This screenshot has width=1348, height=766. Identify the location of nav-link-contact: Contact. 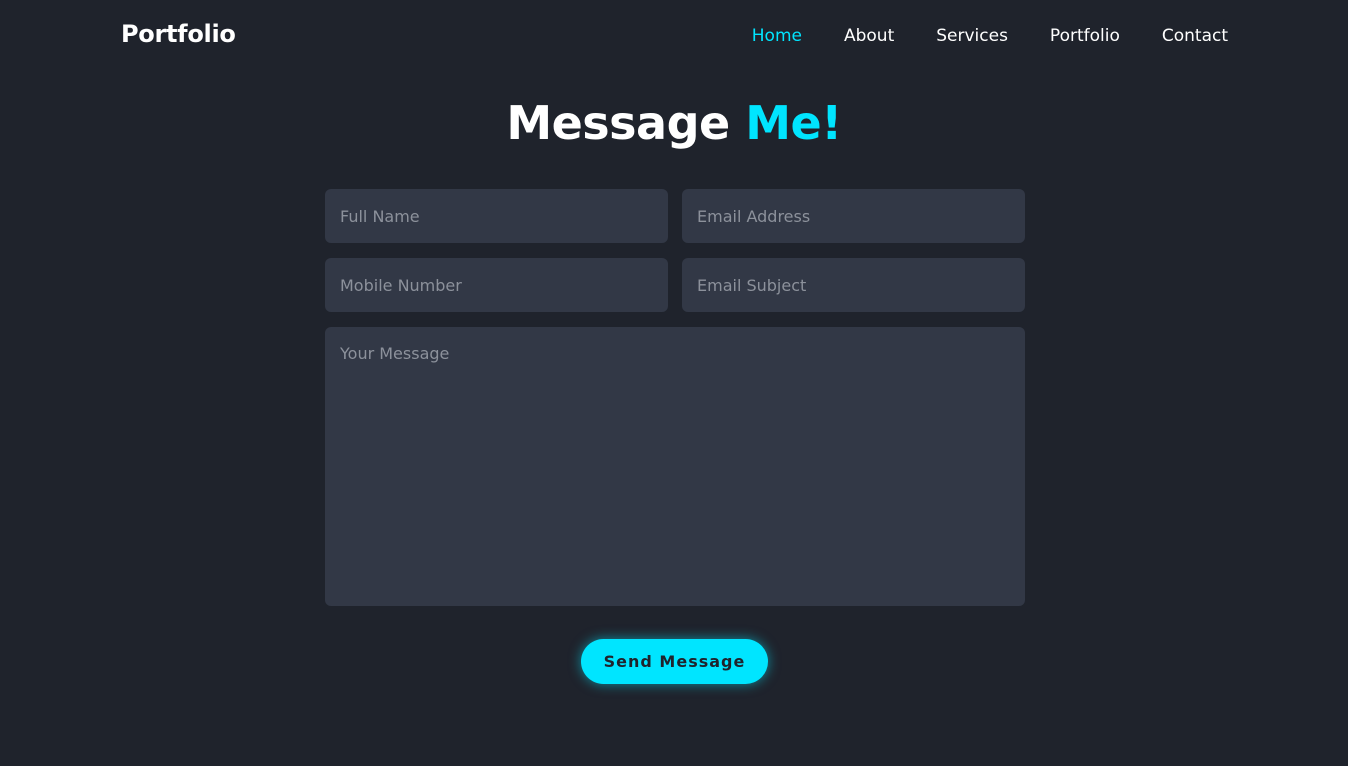
(1195, 36).